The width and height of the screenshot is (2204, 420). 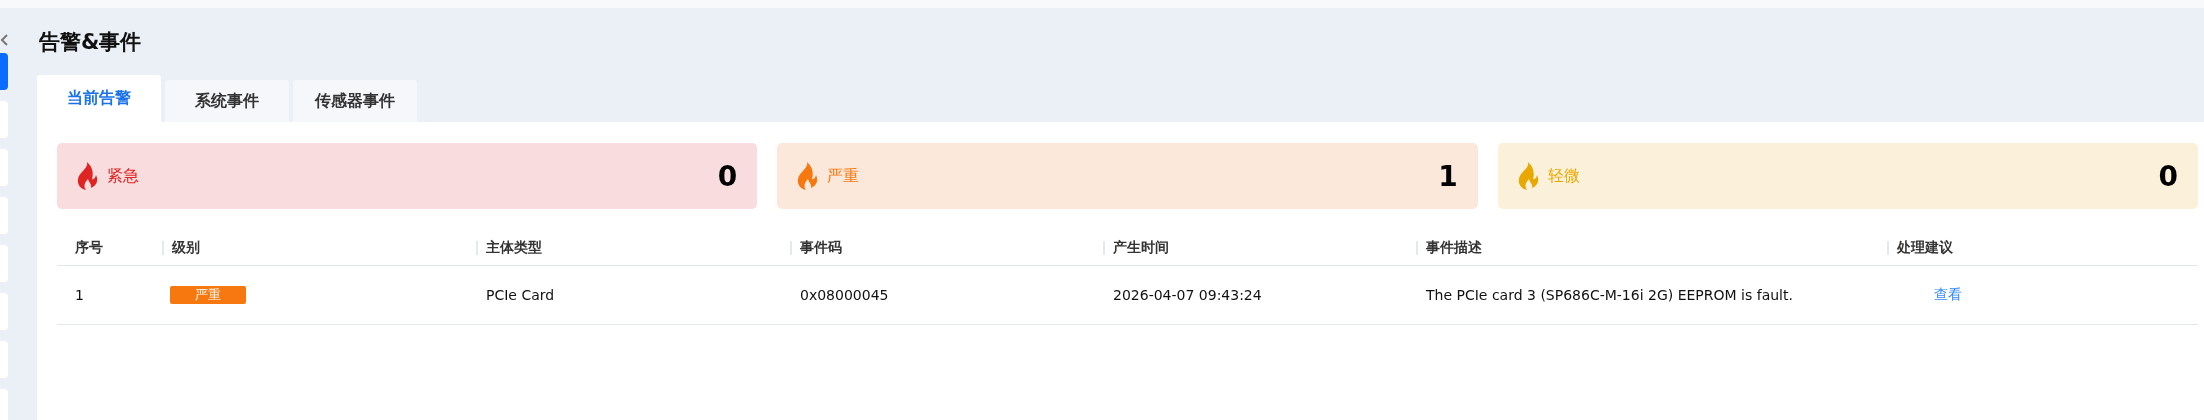 What do you see at coordinates (90, 42) in the screenshot?
I see `page-title: 告警&事件` at bounding box center [90, 42].